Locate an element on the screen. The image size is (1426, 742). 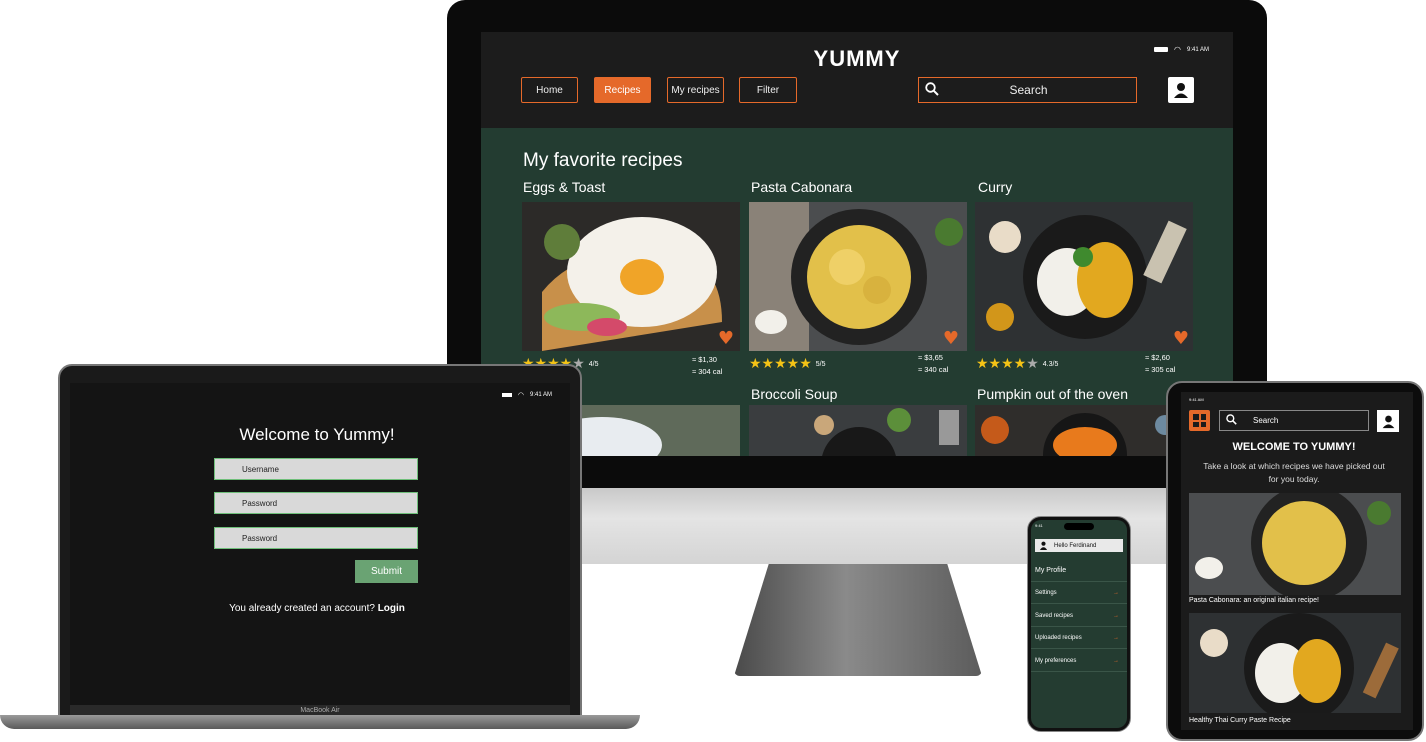
tablet-search-input: Search is located at coordinates (1294, 420).